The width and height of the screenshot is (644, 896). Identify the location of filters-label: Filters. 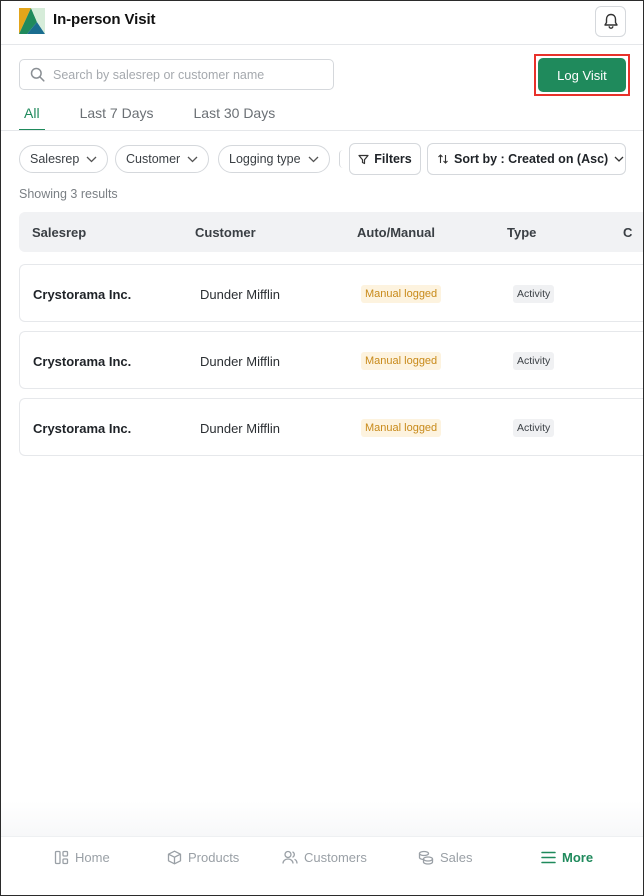
(393, 159).